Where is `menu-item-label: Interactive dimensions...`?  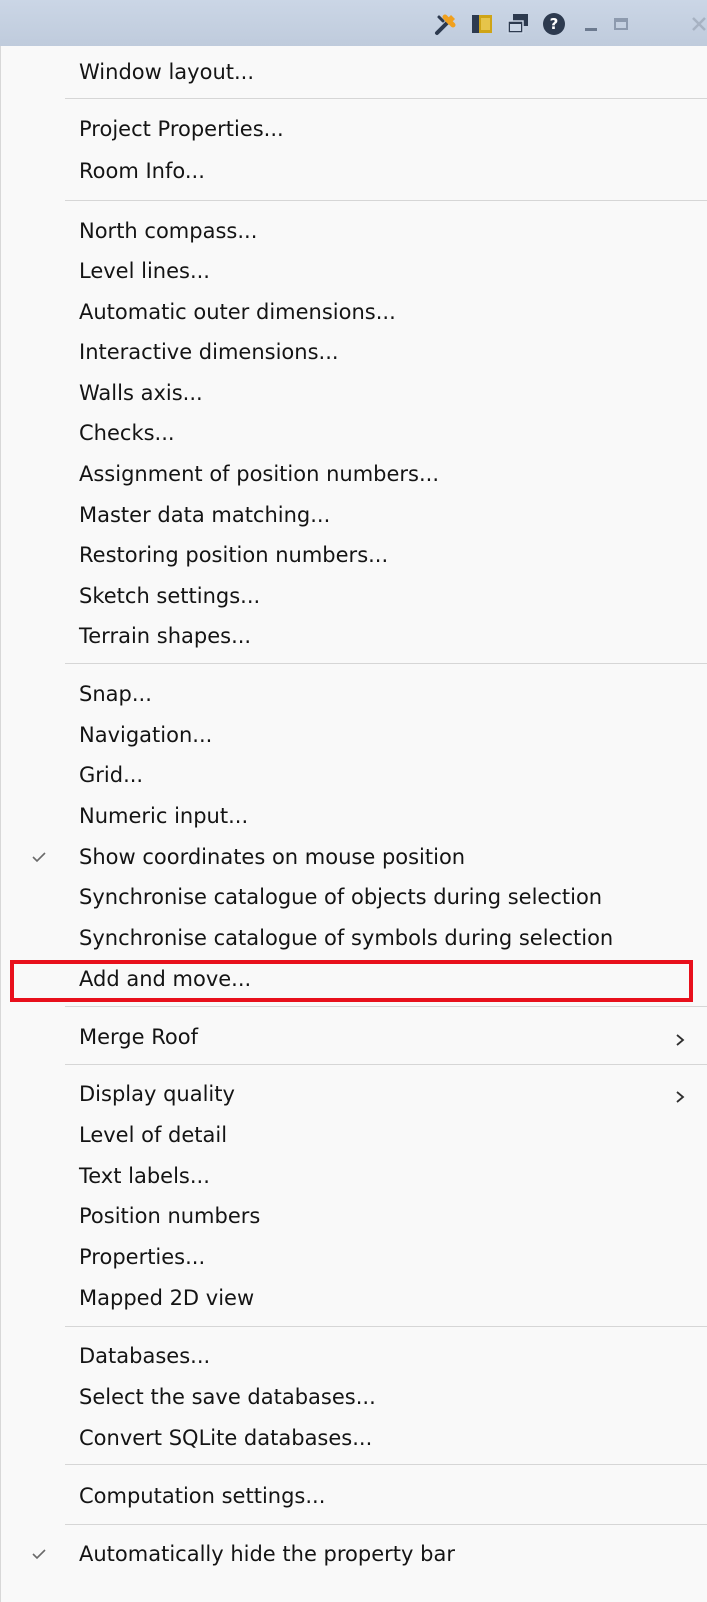 menu-item-label: Interactive dimensions... is located at coordinates (209, 352).